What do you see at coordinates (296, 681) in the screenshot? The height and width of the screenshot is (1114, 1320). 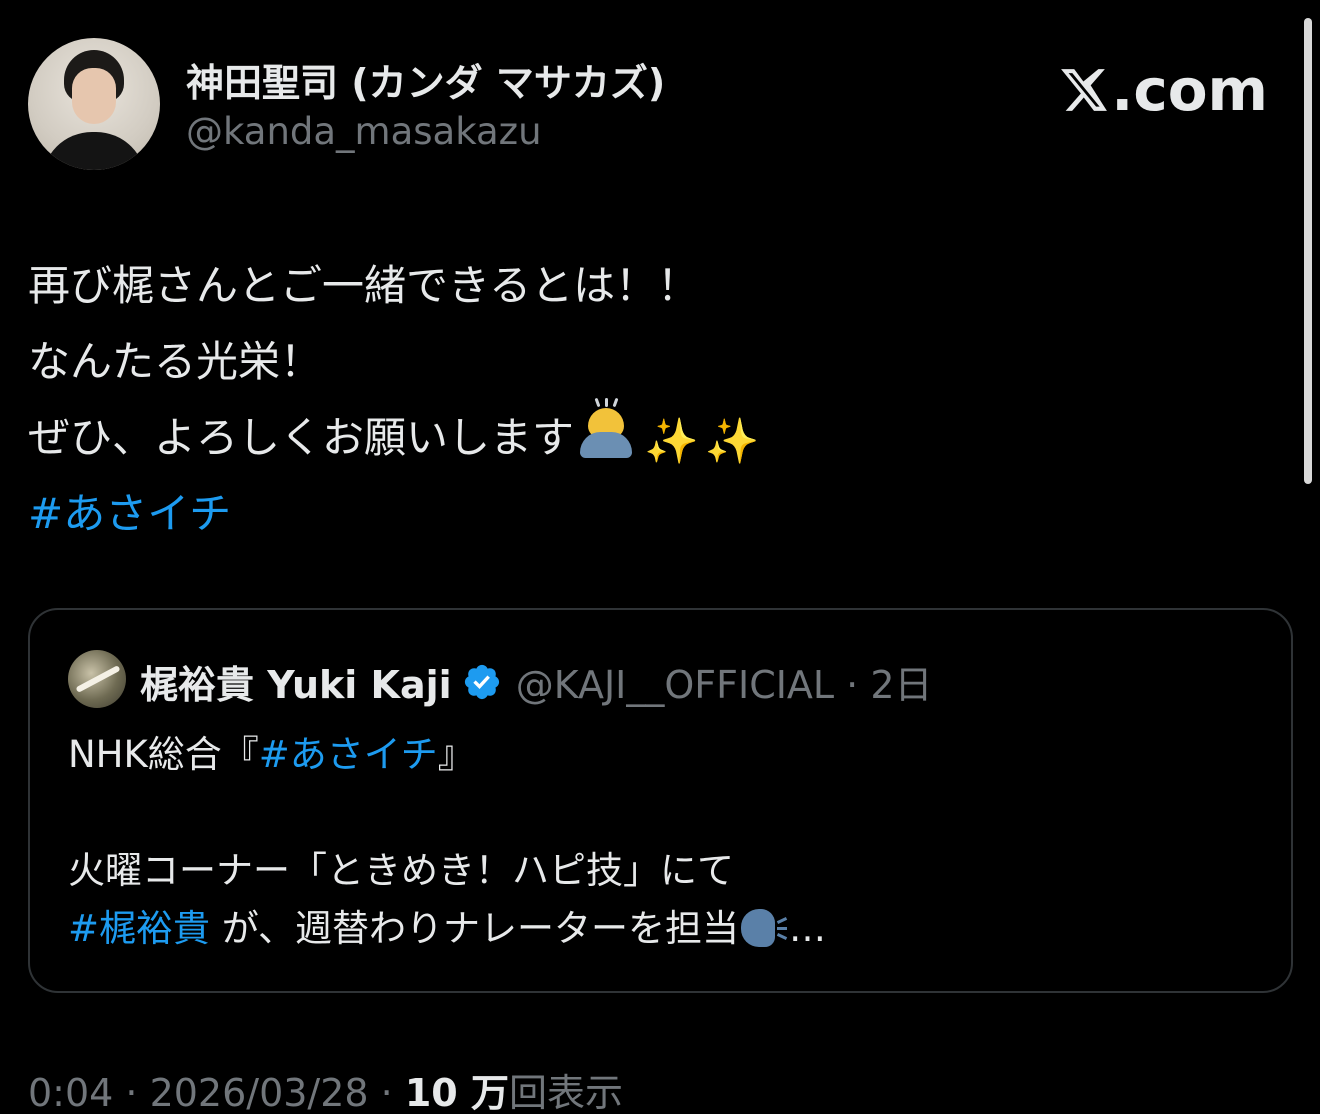 I see `quoted-name: 梶裕貴 Yuki Kaji` at bounding box center [296, 681].